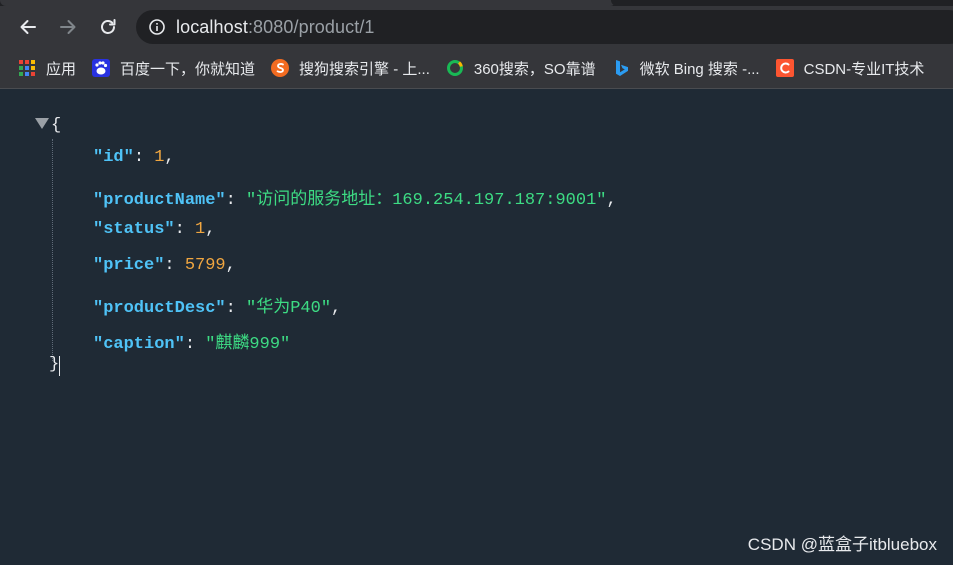  What do you see at coordinates (426, 200) in the screenshot?
I see `json-value: "访问的服务地址：169.254.197.187:9001"` at bounding box center [426, 200].